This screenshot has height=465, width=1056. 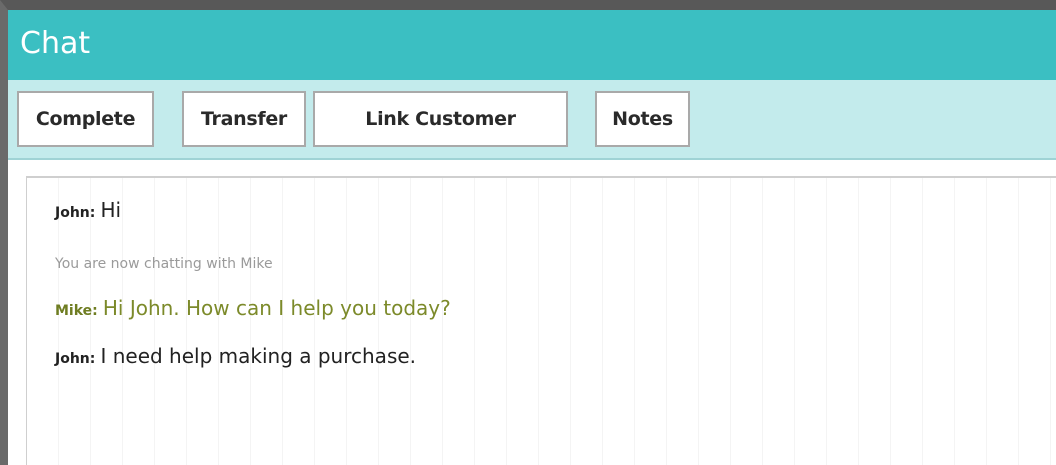 What do you see at coordinates (244, 119) in the screenshot?
I see `transfer-button: Transfer` at bounding box center [244, 119].